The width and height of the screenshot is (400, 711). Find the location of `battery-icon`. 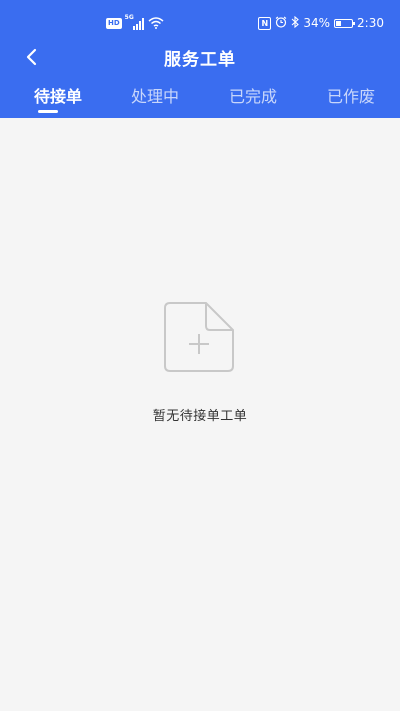

battery-icon is located at coordinates (345, 23).